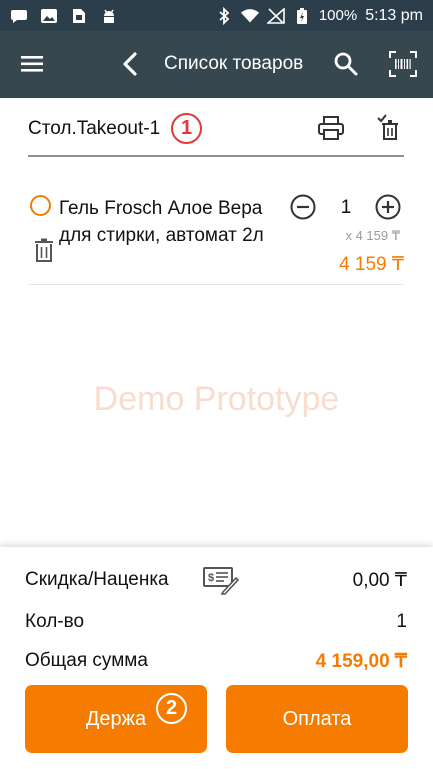  Describe the element at coordinates (346, 207) in the screenshot. I see `item-qty: 1` at that location.